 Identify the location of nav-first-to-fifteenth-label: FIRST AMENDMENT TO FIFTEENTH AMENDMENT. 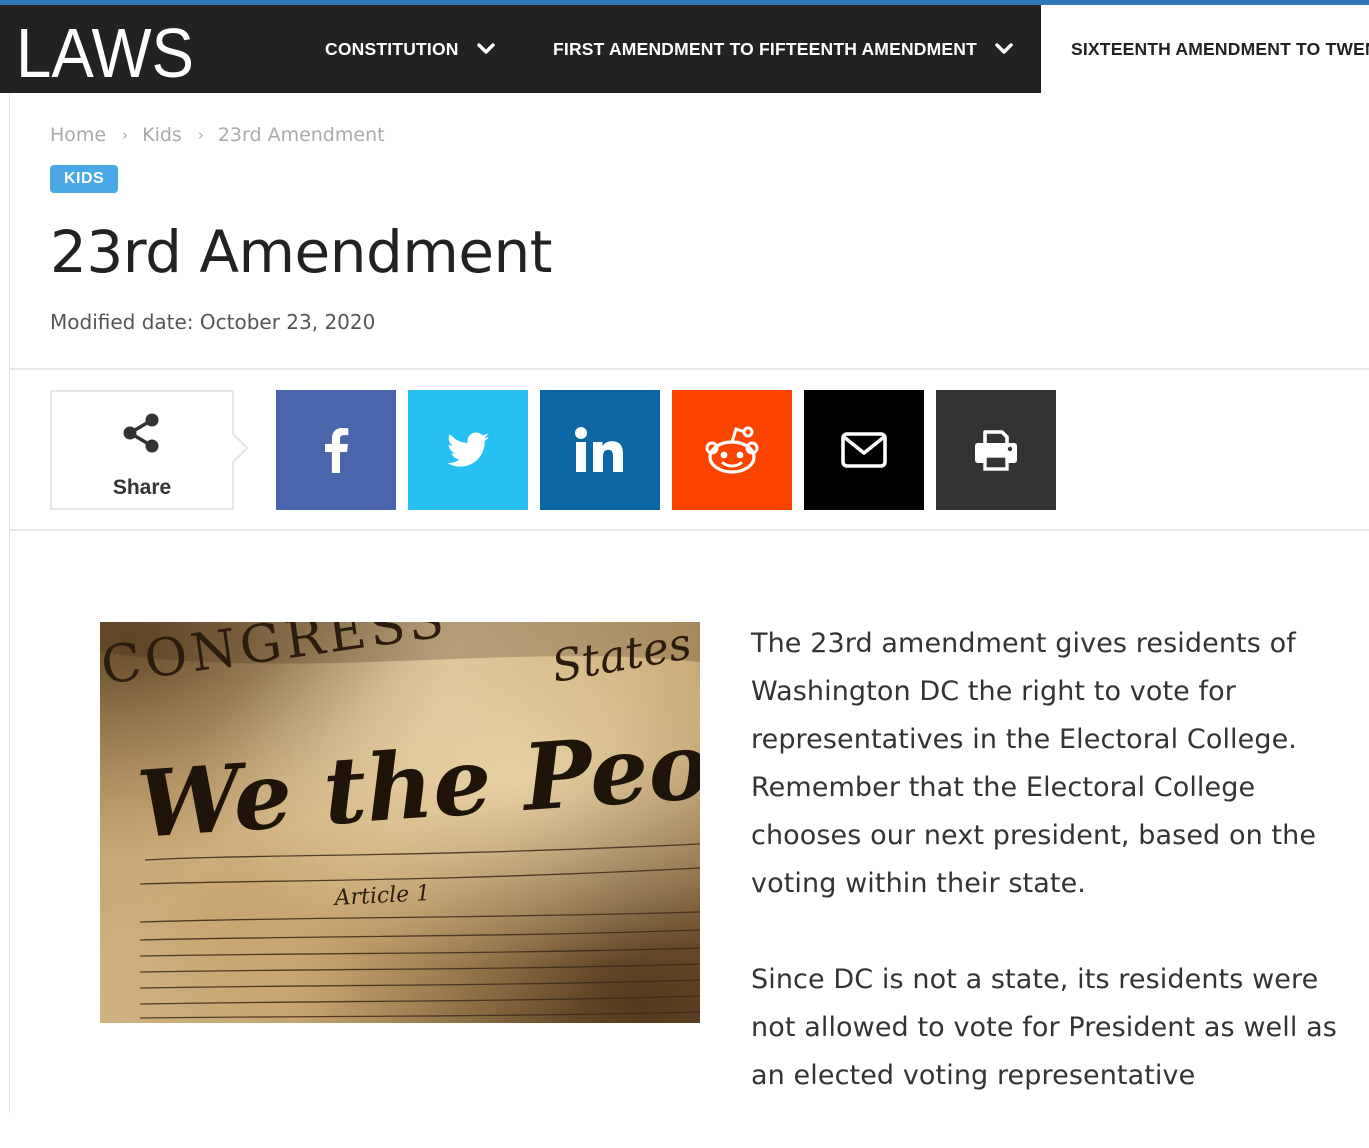
(765, 48).